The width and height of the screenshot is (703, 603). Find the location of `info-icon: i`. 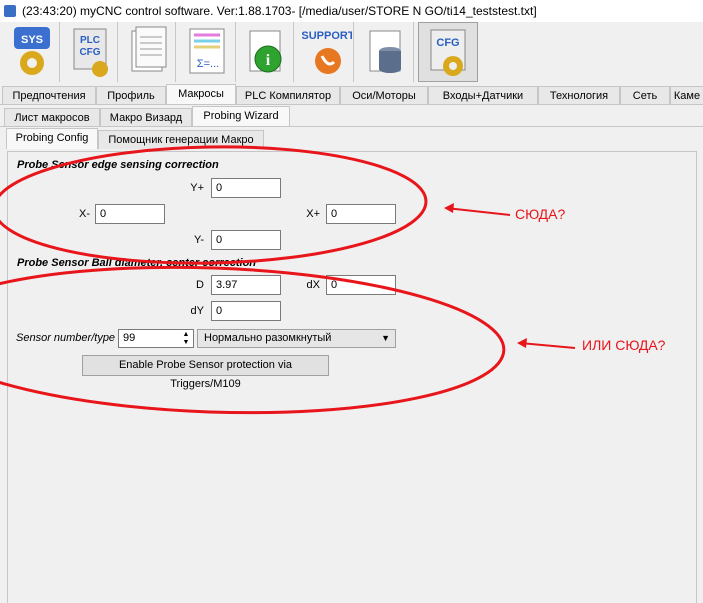

info-icon: i is located at coordinates (265, 51).